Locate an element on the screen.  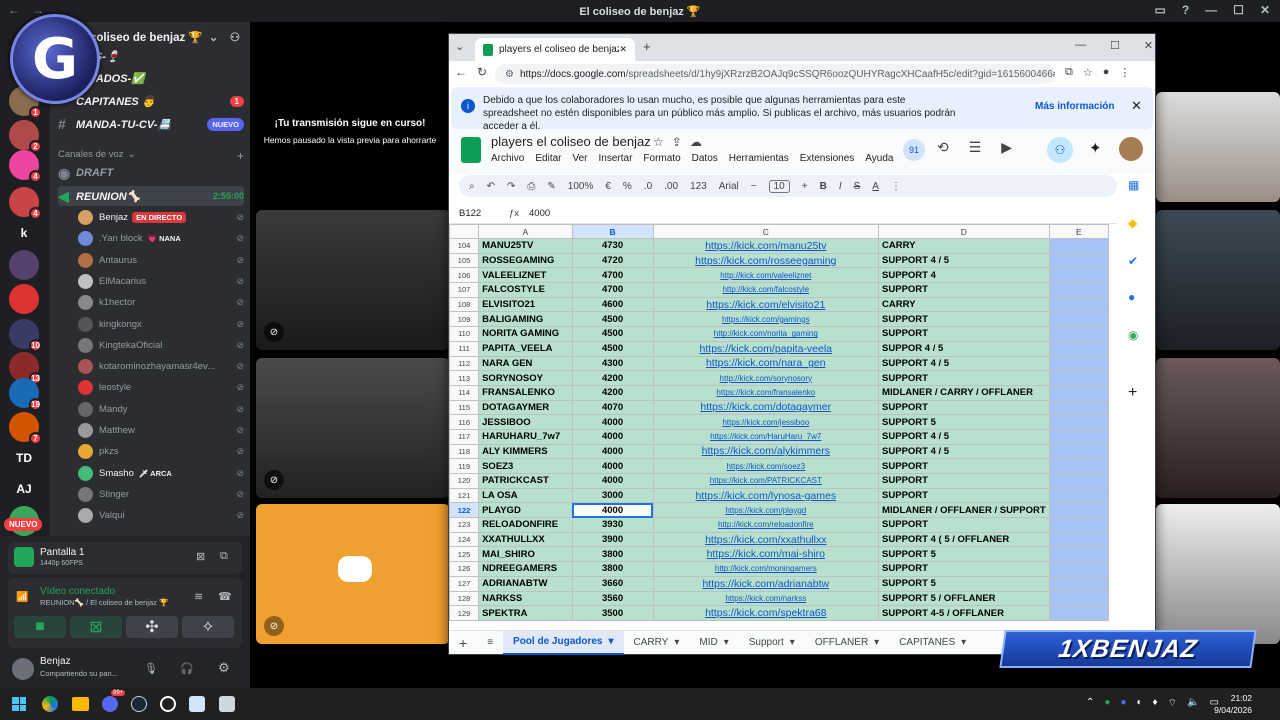
sheet-tab: CARRY ▾ is located at coordinates (657, 643).